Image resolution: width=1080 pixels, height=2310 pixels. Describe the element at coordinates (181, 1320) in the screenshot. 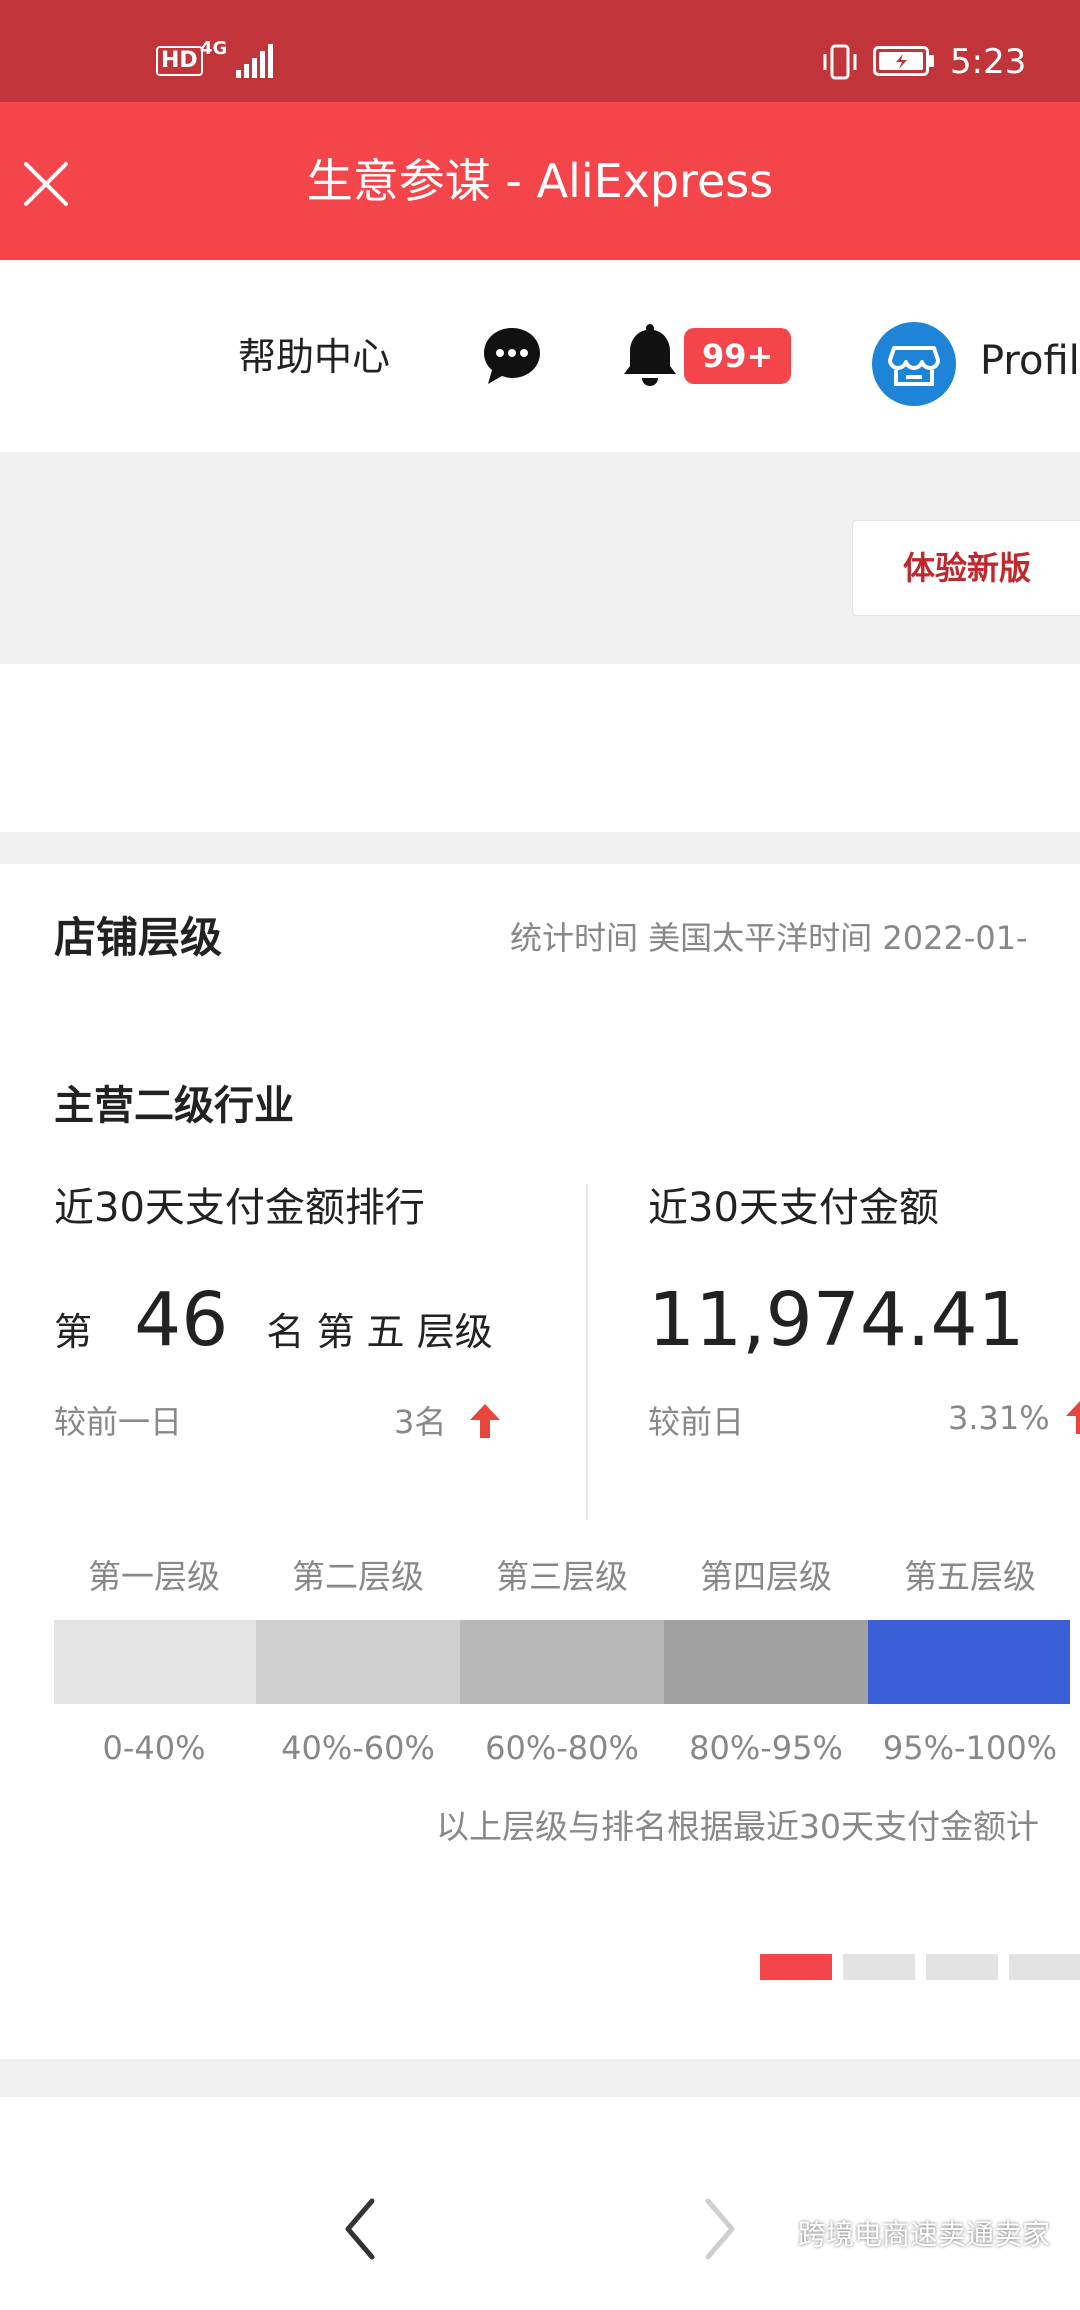

I see `rank-value: 46` at that location.